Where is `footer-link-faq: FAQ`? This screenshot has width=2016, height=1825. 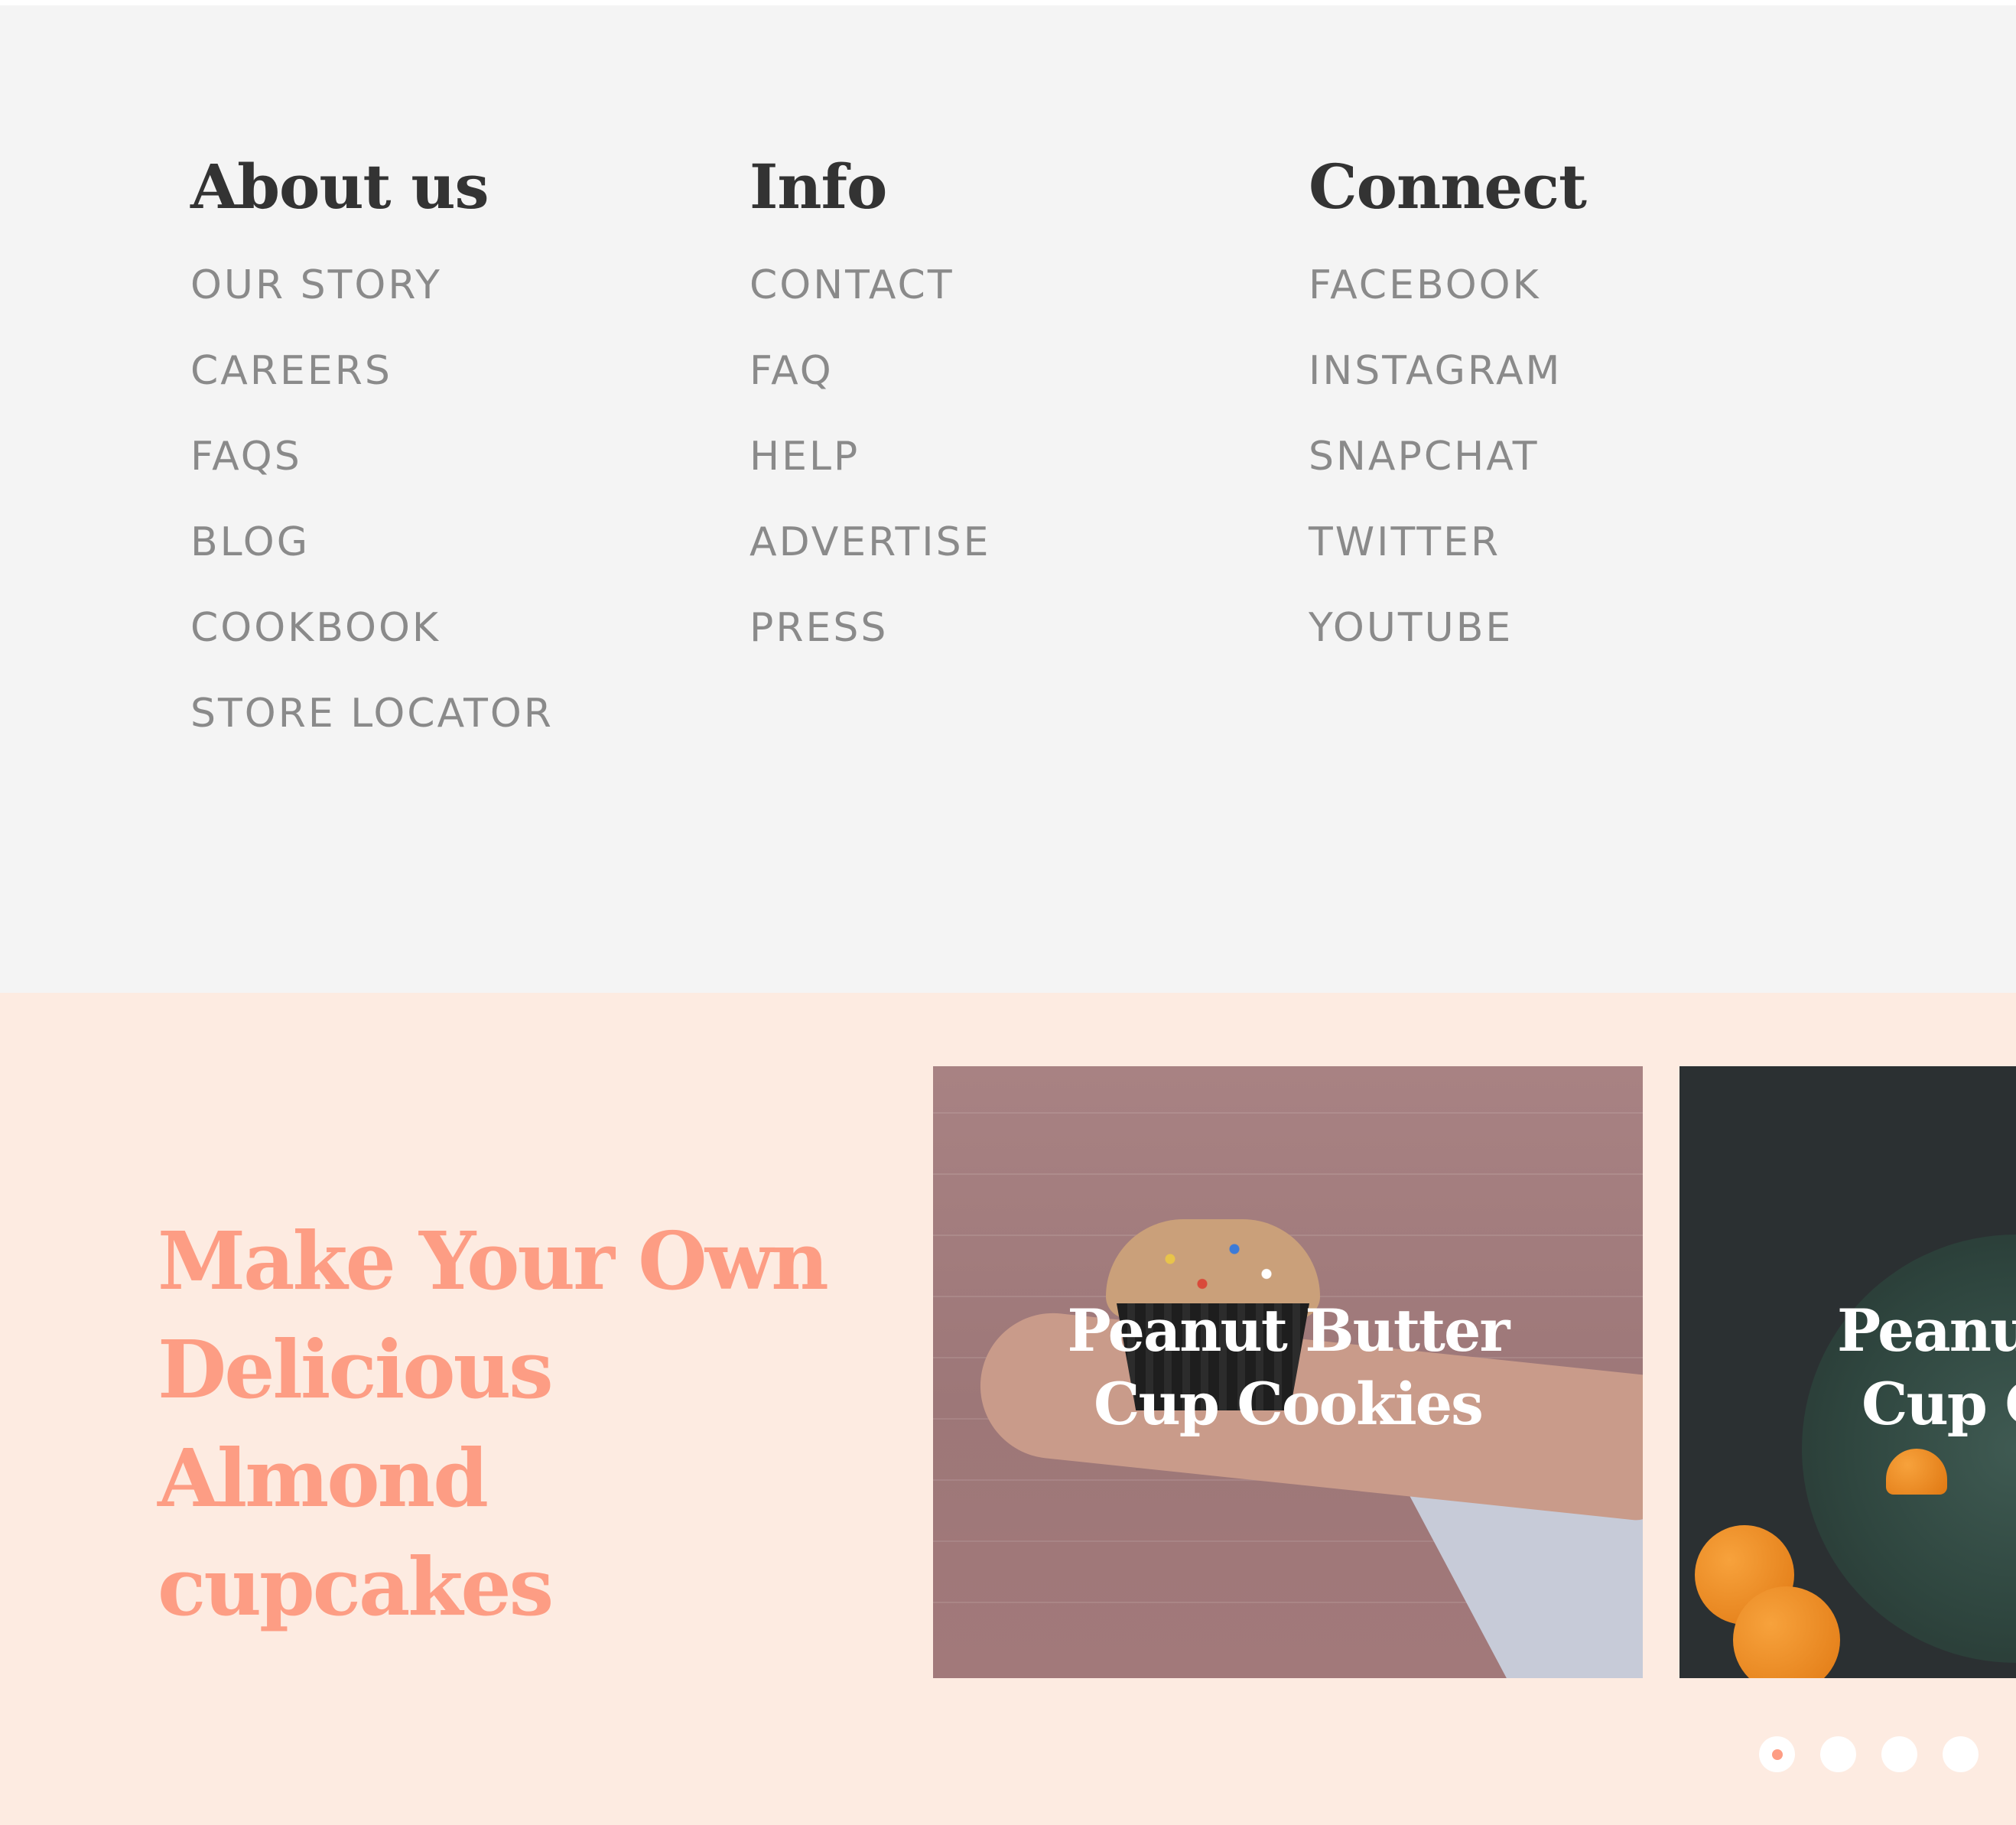 footer-link-faq: FAQ is located at coordinates (869, 371).